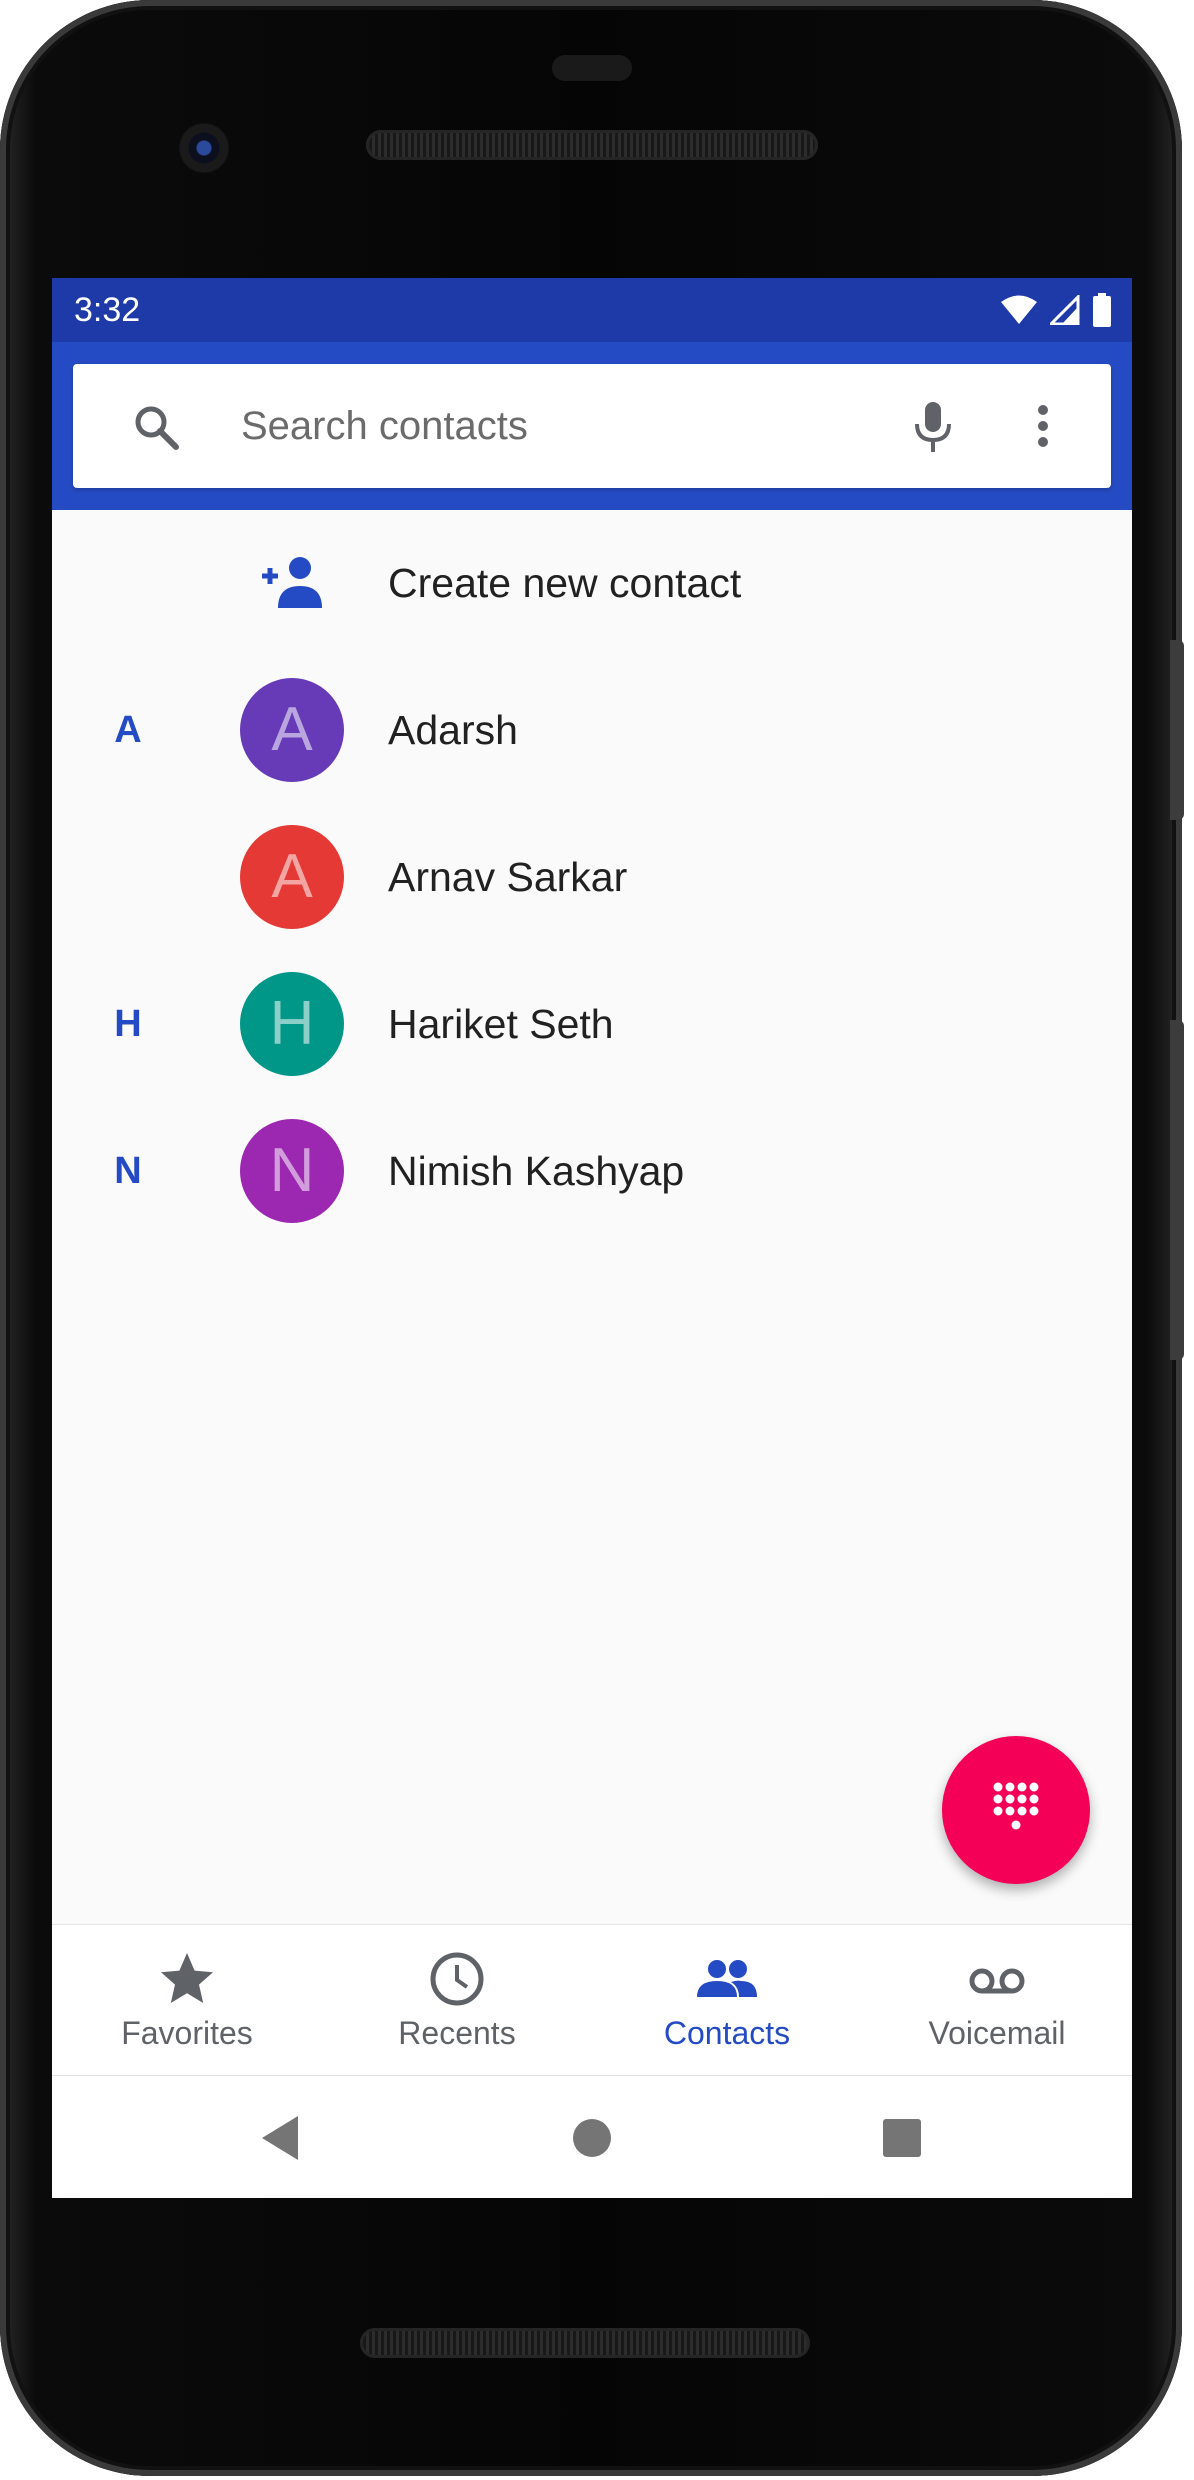  I want to click on create-new-contact-label: Create new contact, so click(565, 583).